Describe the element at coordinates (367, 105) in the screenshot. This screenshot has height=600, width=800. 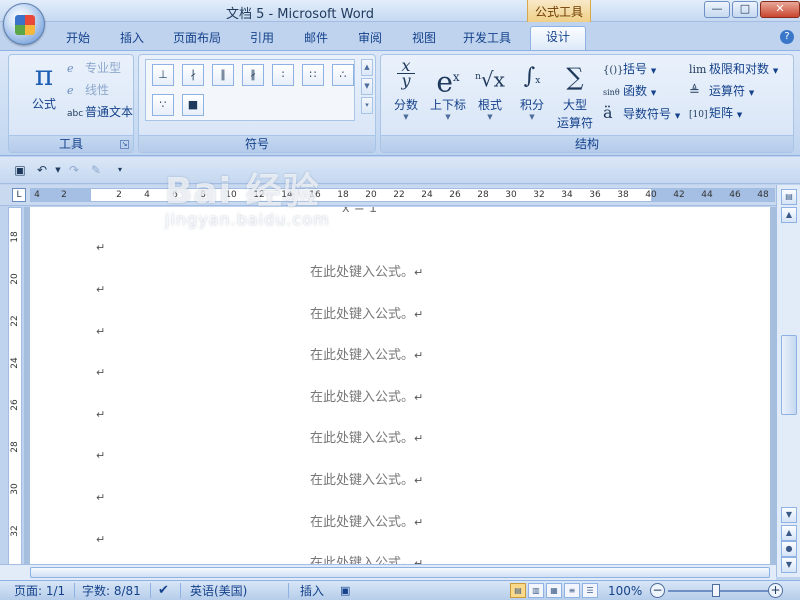
I see `symbols-more-icon: ▾` at that location.